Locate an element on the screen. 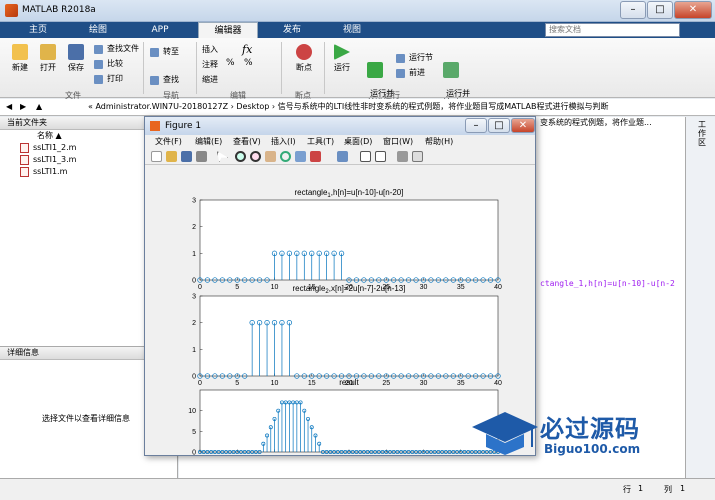  save-button: 保存 is located at coordinates (76, 58).